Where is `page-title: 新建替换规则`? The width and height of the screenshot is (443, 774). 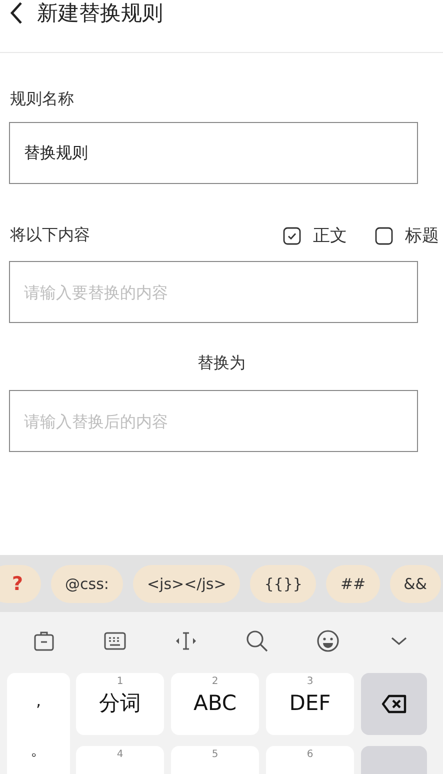 page-title: 新建替换规则 is located at coordinates (100, 13).